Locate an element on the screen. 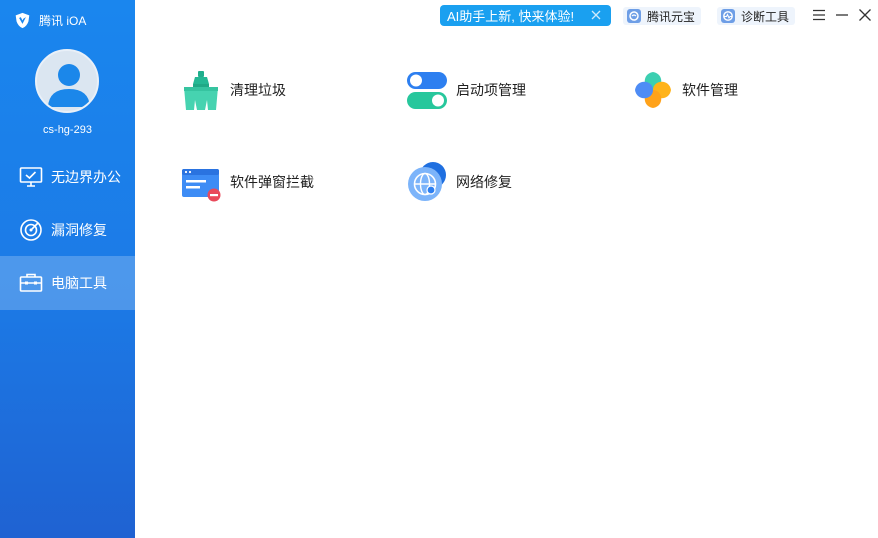 The image size is (878, 538). network-globe-icon is located at coordinates (427, 181).